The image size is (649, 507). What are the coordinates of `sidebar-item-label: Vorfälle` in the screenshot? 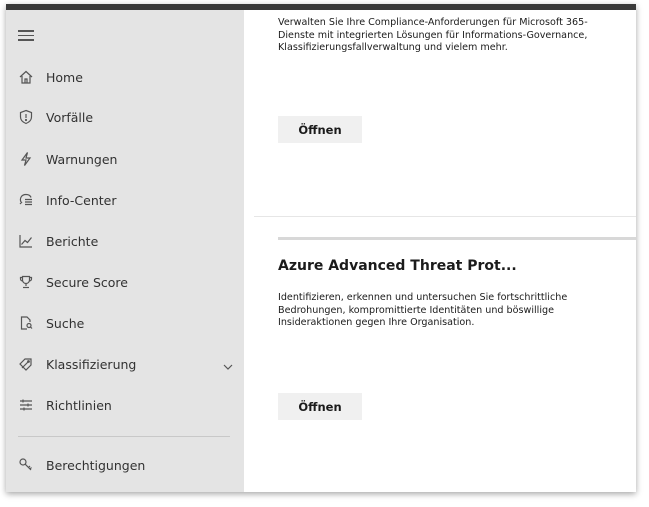 It's located at (70, 117).